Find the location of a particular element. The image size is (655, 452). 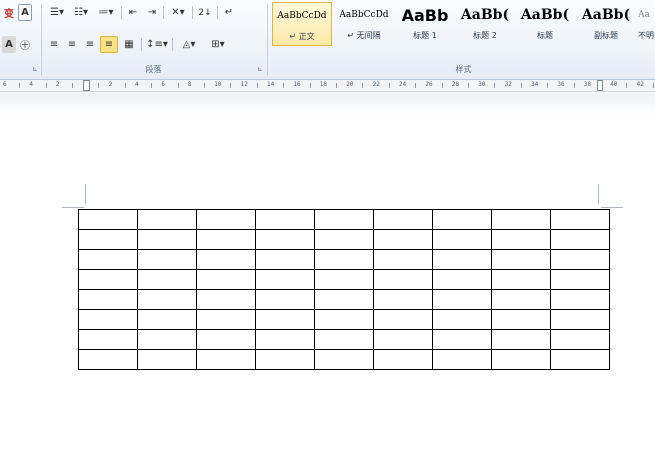

center-icon: ≡ is located at coordinates (72, 44).